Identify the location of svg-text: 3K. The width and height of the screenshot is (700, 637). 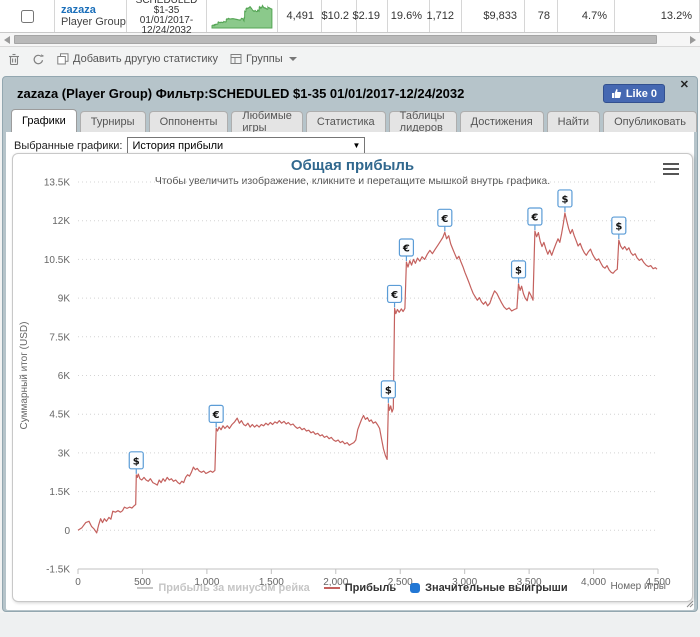
(64, 453).